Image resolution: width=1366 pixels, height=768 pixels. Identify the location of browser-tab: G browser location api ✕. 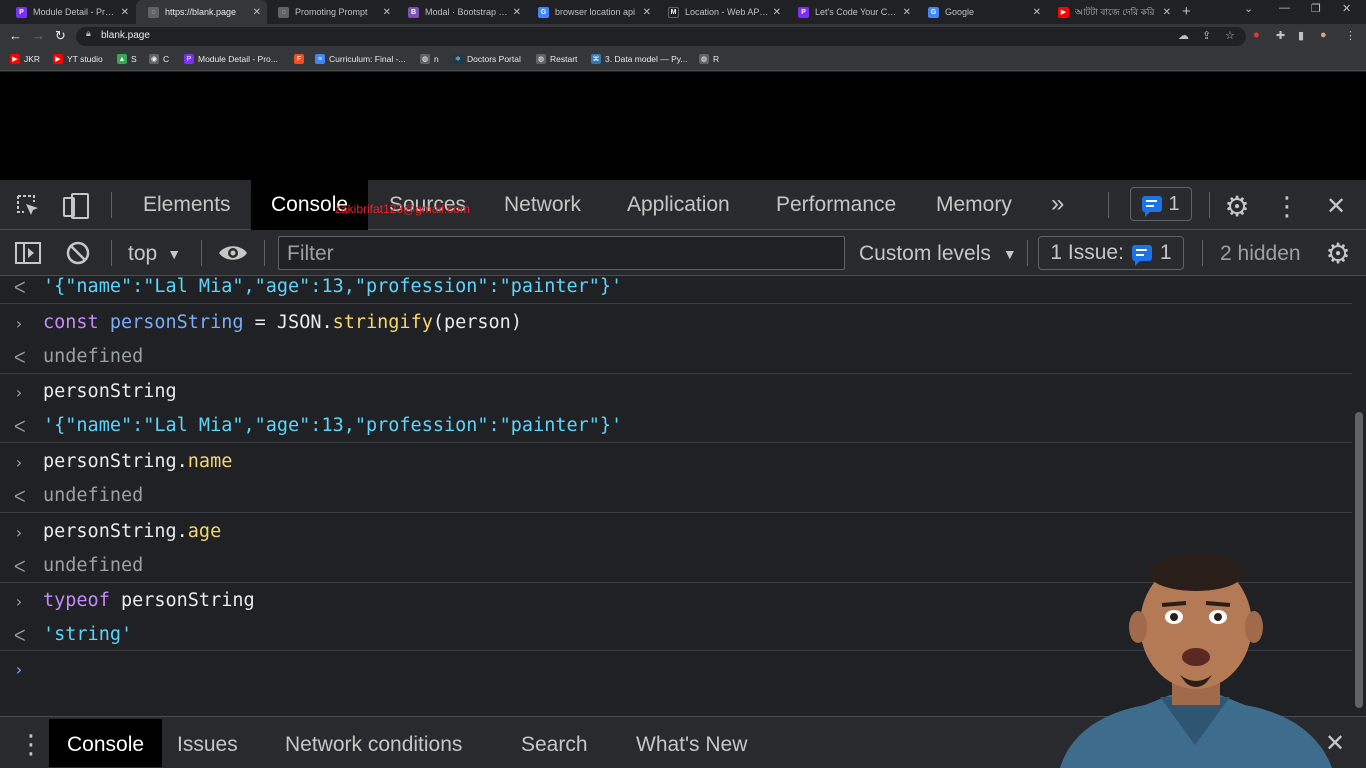
(591, 12).